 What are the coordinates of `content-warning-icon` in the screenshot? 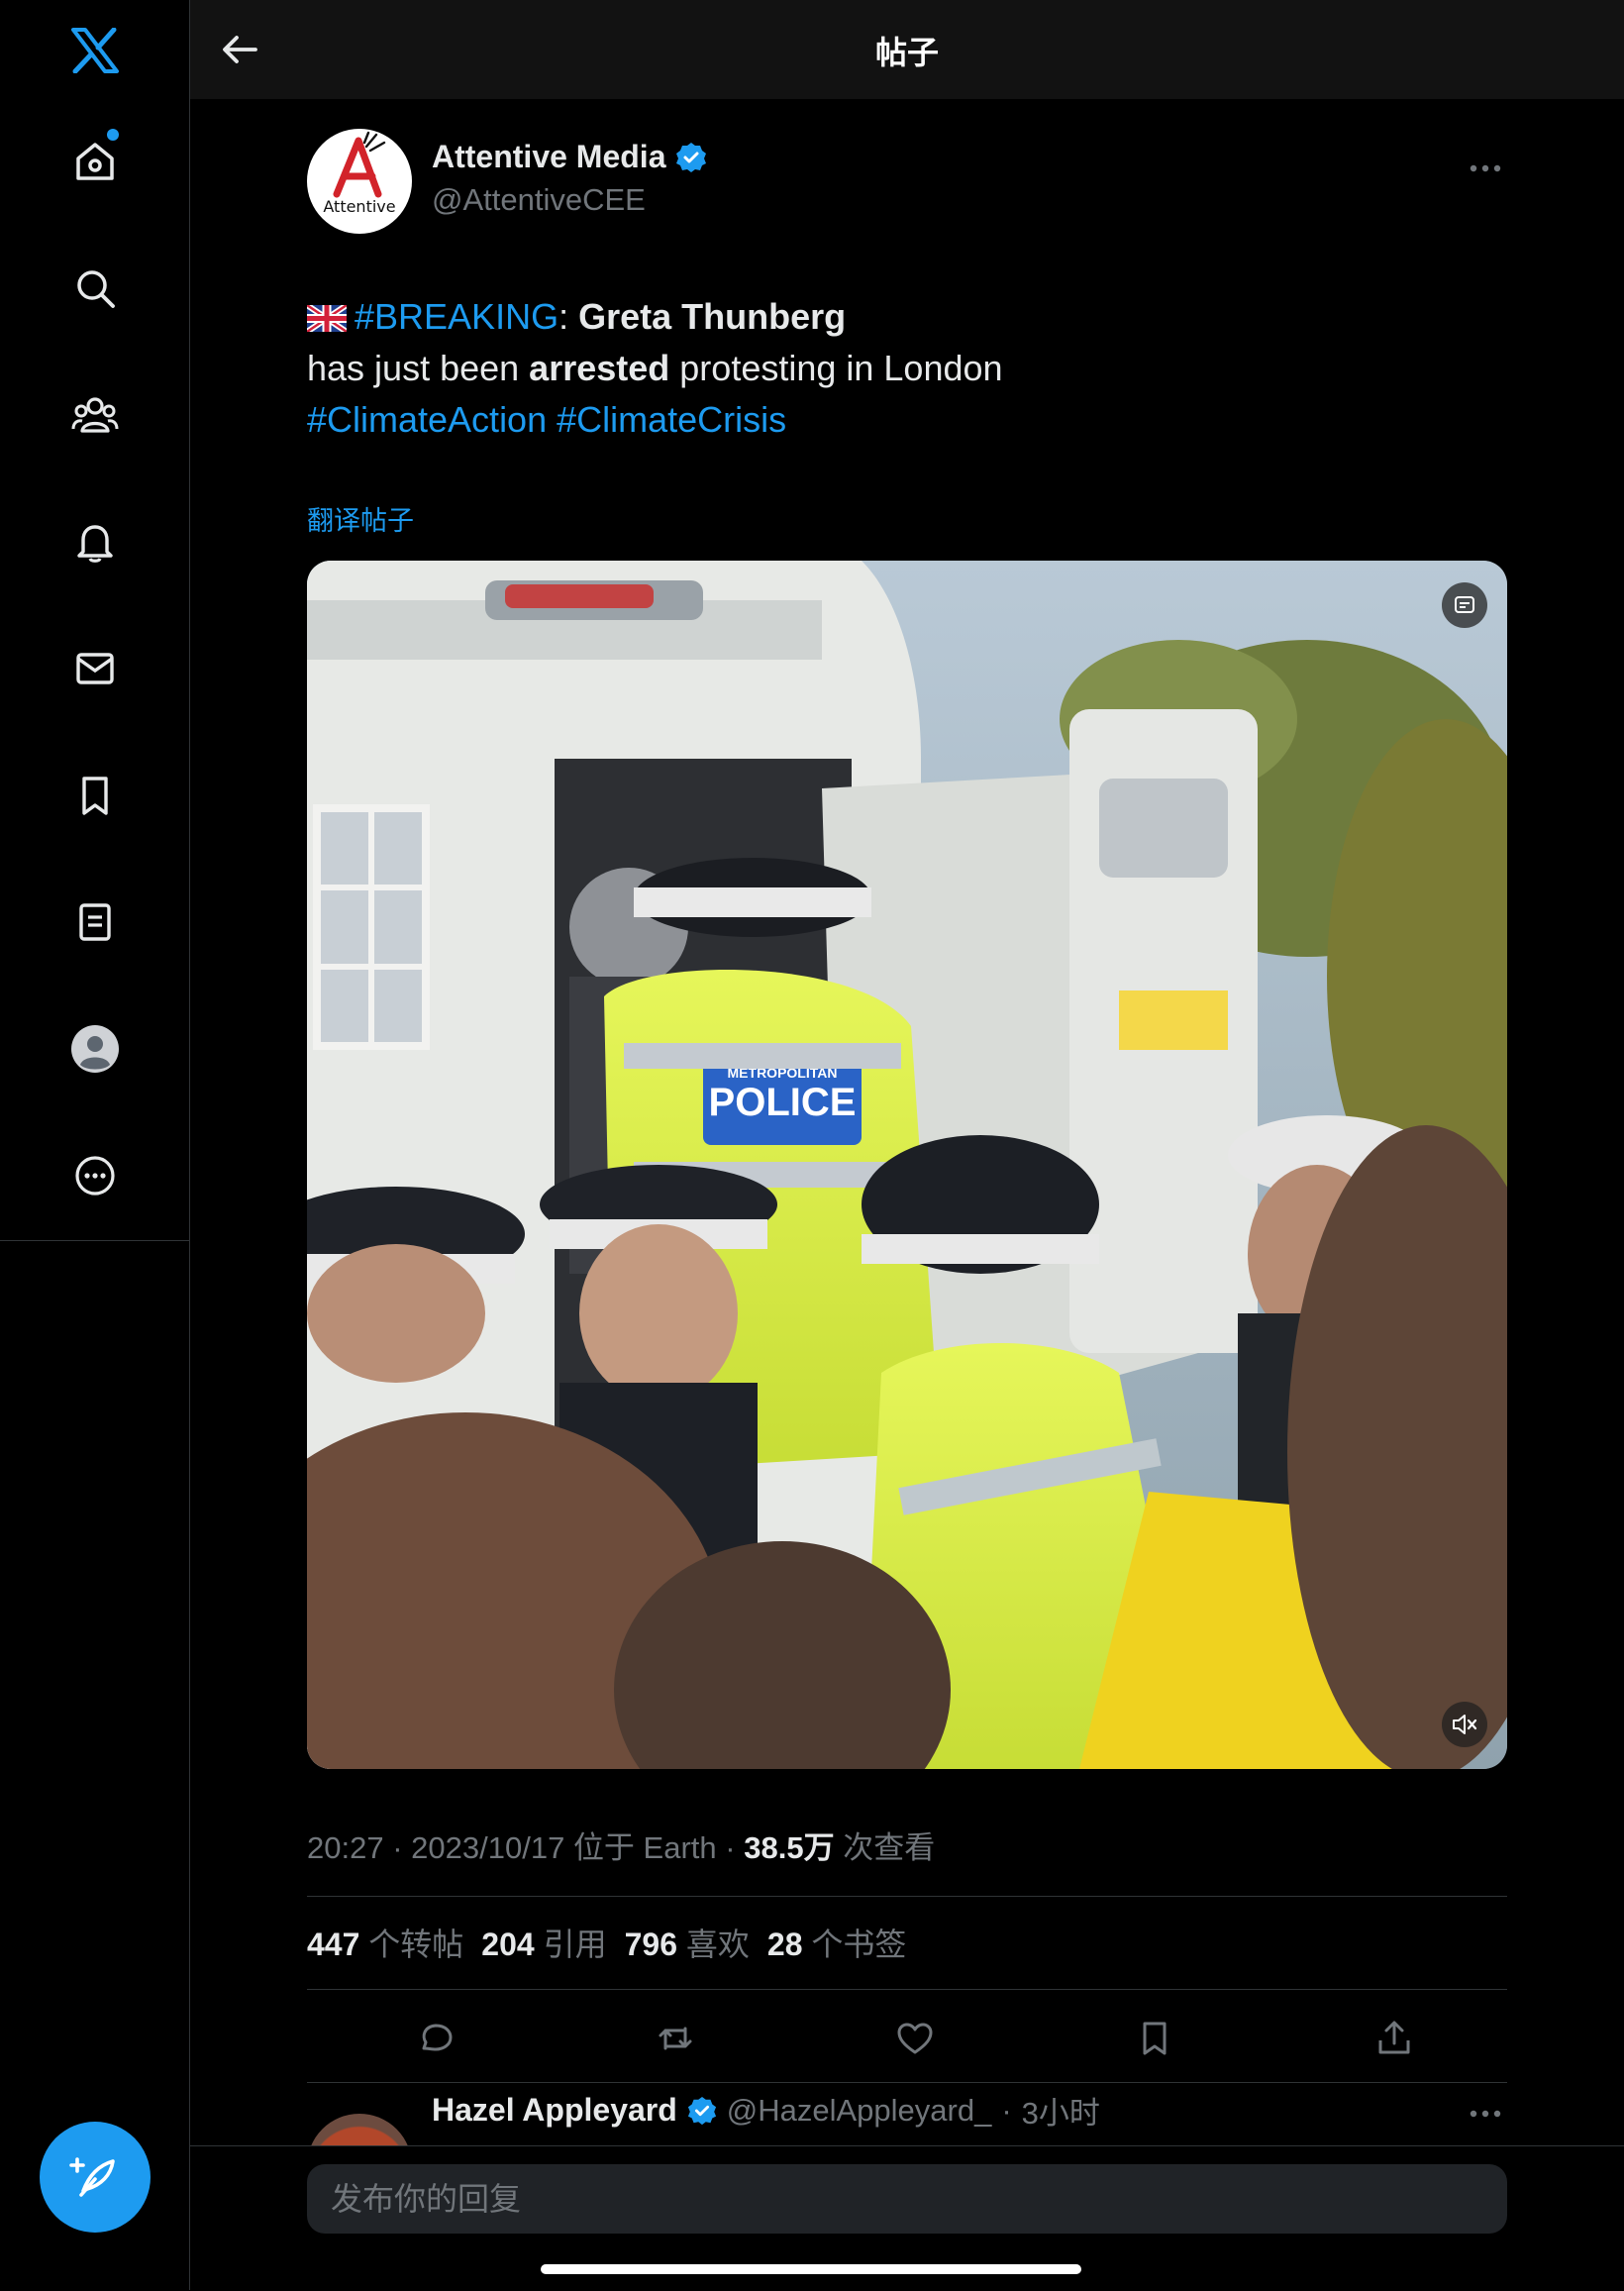 It's located at (1464, 604).